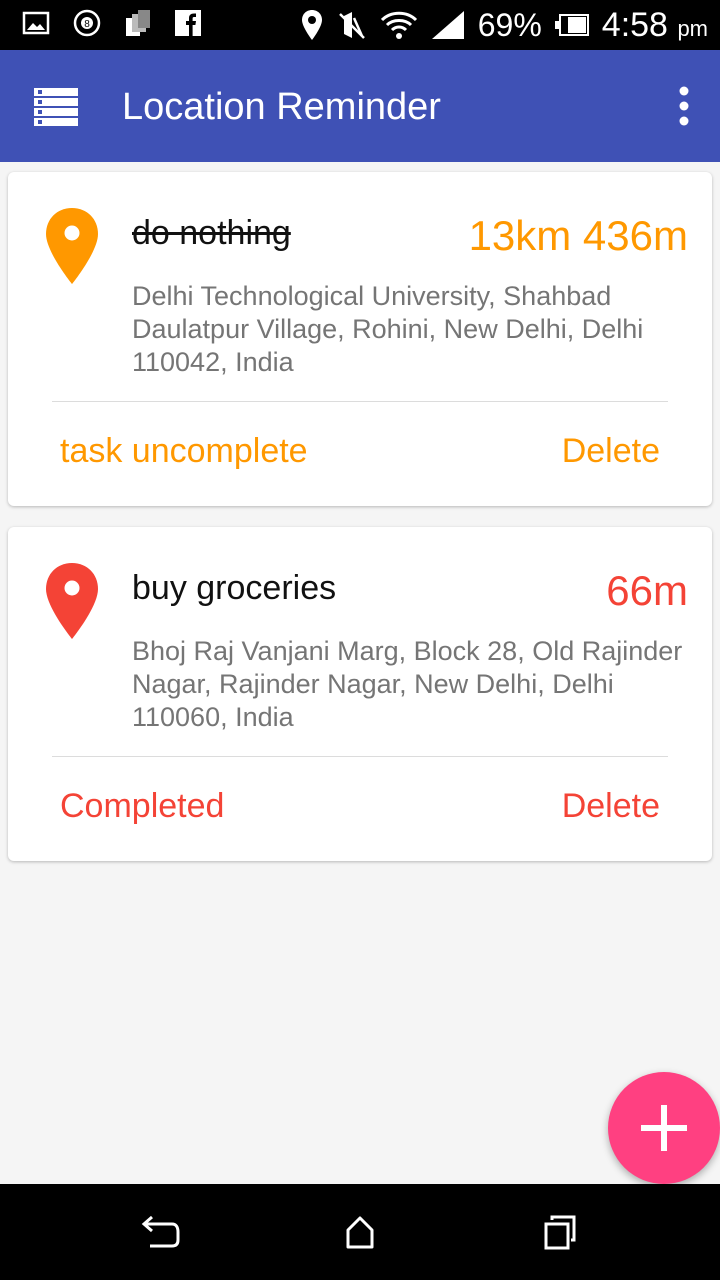 This screenshot has width=720, height=1280. I want to click on location-icon, so click(311, 25).